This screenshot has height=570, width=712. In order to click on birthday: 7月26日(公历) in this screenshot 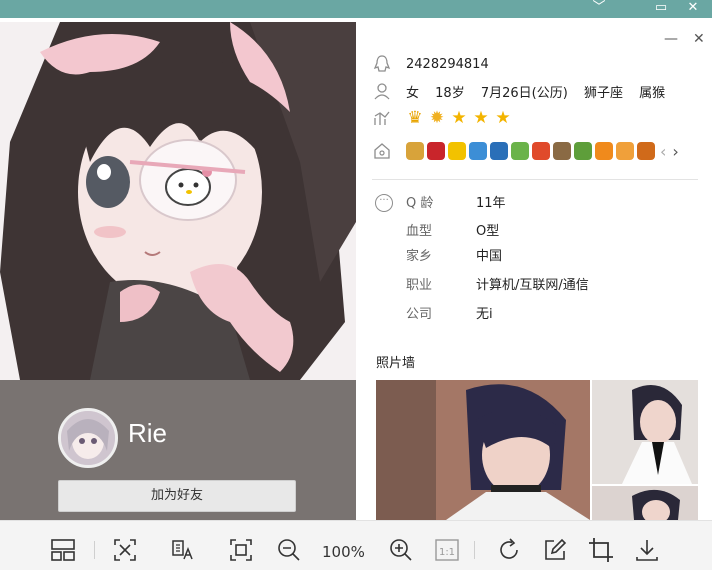, I will do `click(524, 93)`.